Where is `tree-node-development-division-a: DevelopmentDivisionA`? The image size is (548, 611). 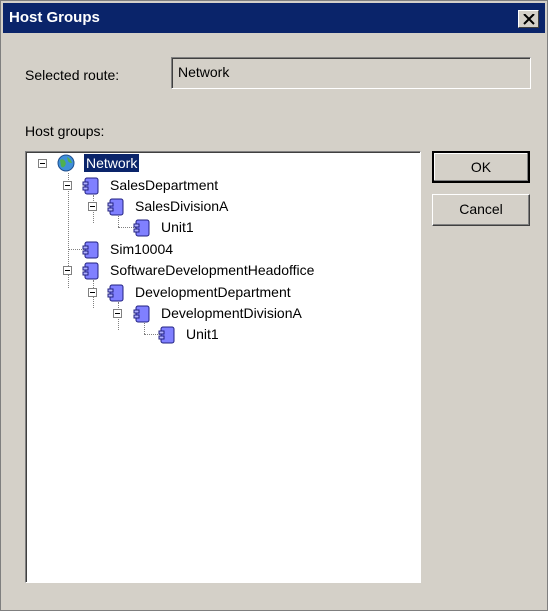
tree-node-development-division-a: DevelopmentDivisionA is located at coordinates (231, 313).